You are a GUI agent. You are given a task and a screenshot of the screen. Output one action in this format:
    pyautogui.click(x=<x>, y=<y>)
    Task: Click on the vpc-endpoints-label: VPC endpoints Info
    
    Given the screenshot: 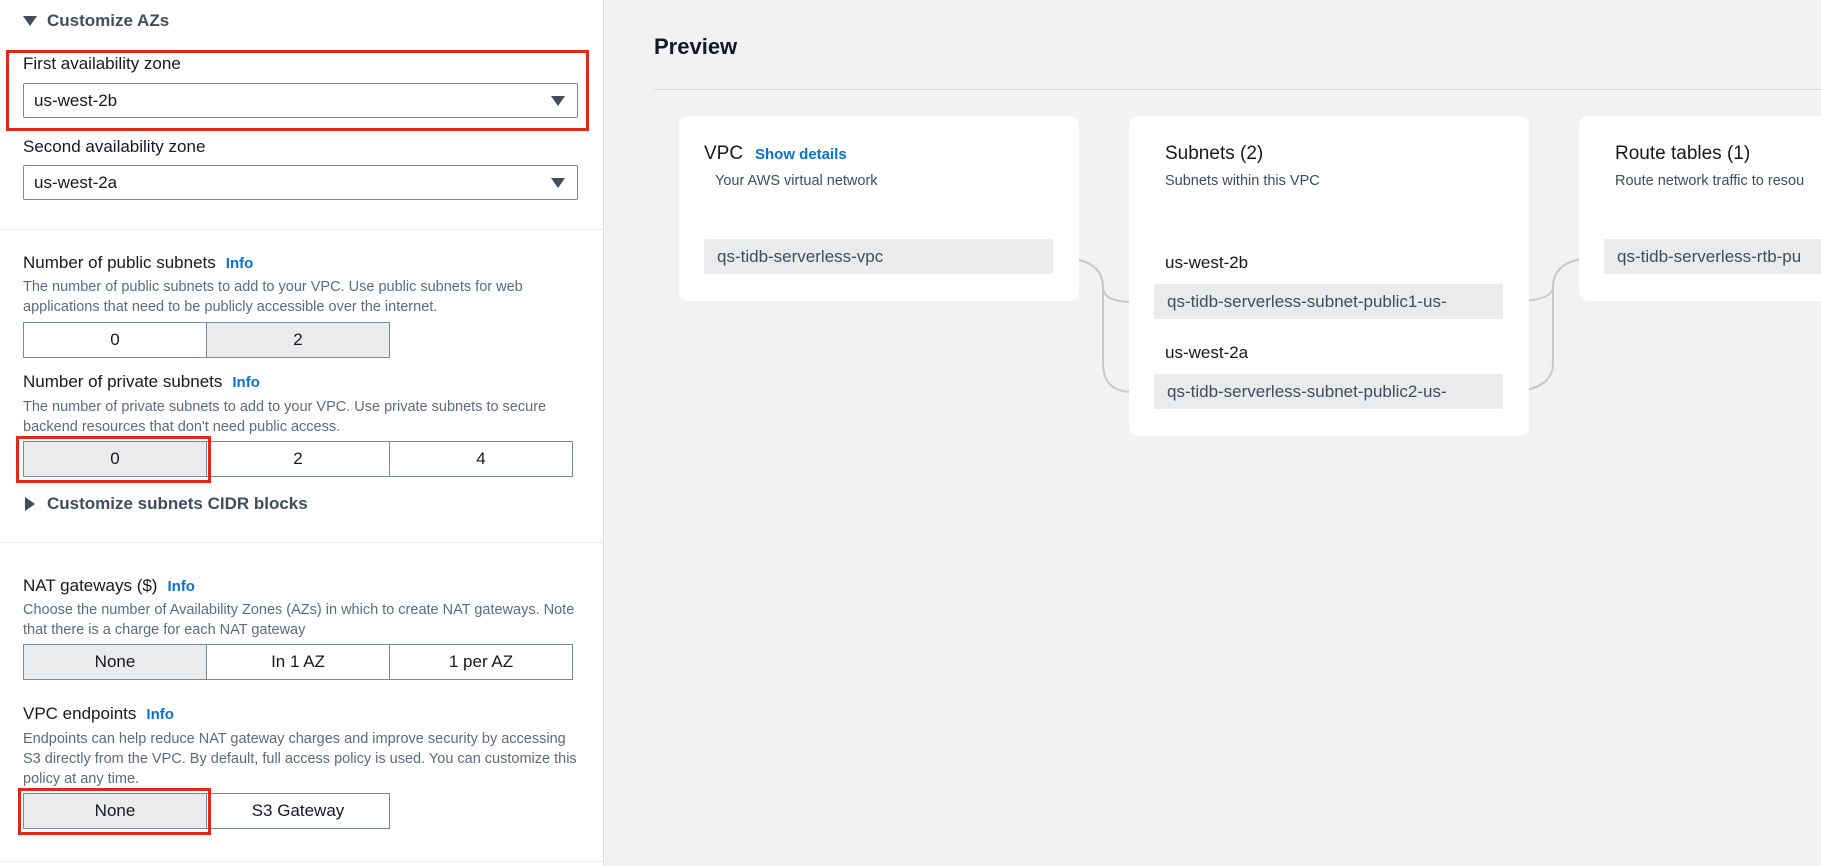 What is the action you would take?
    pyautogui.click(x=98, y=714)
    